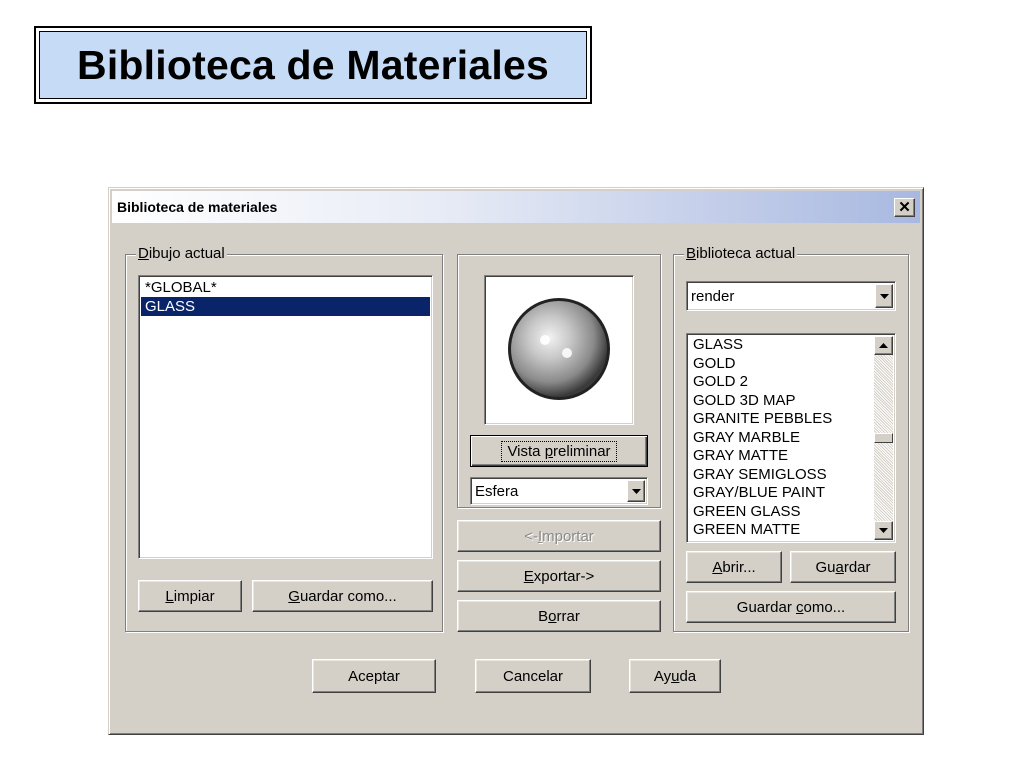 The width and height of the screenshot is (1024, 768). I want to click on library-value: render, so click(713, 296).